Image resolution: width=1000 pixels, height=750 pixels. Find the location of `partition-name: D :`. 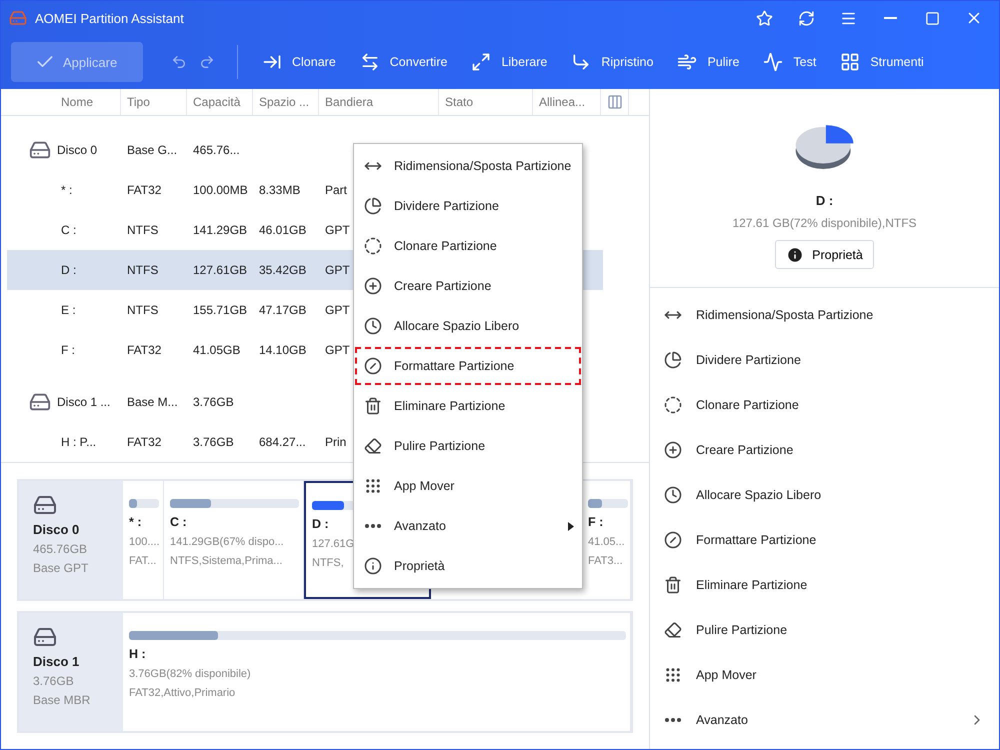

partition-name: D : is located at coordinates (825, 200).